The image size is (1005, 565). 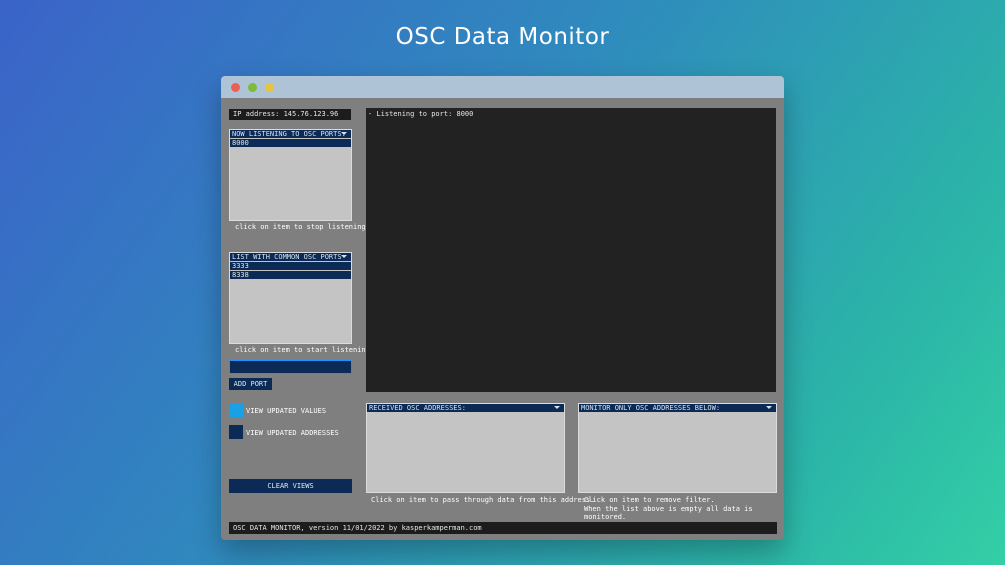 I want to click on list-item-listening-port: 8000, so click(x=290, y=143).